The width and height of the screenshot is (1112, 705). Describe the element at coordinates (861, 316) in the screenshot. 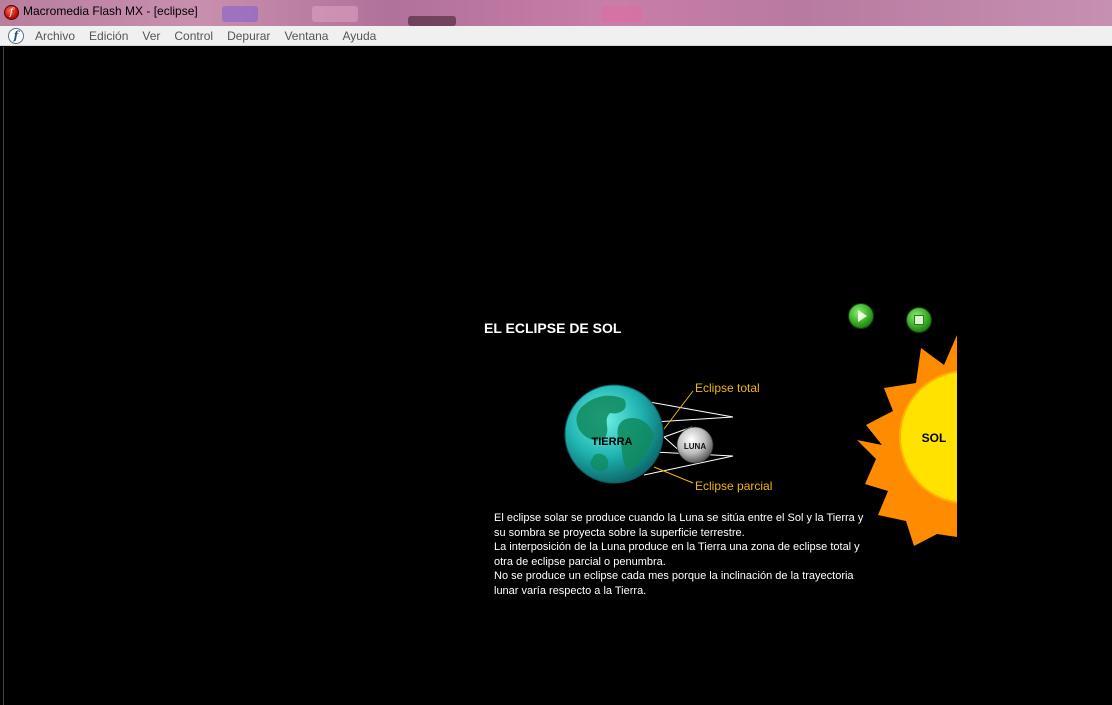

I see `play-button` at that location.